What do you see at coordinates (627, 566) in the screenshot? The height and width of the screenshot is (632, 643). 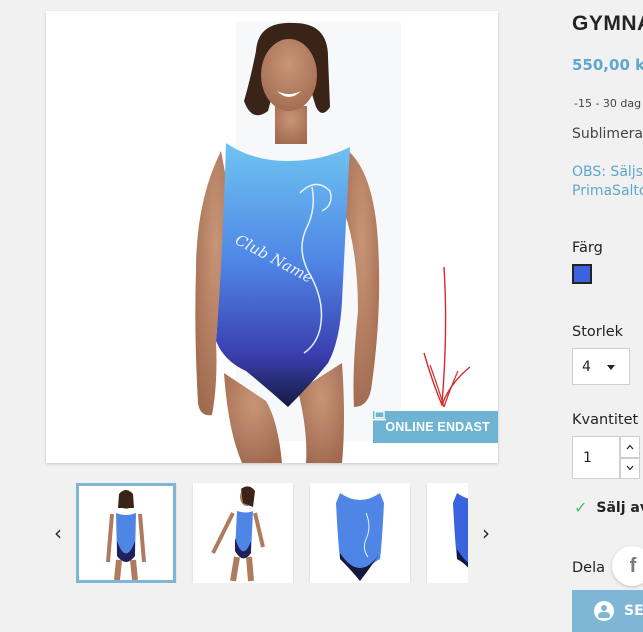 I see `facebook-share-button: f` at bounding box center [627, 566].